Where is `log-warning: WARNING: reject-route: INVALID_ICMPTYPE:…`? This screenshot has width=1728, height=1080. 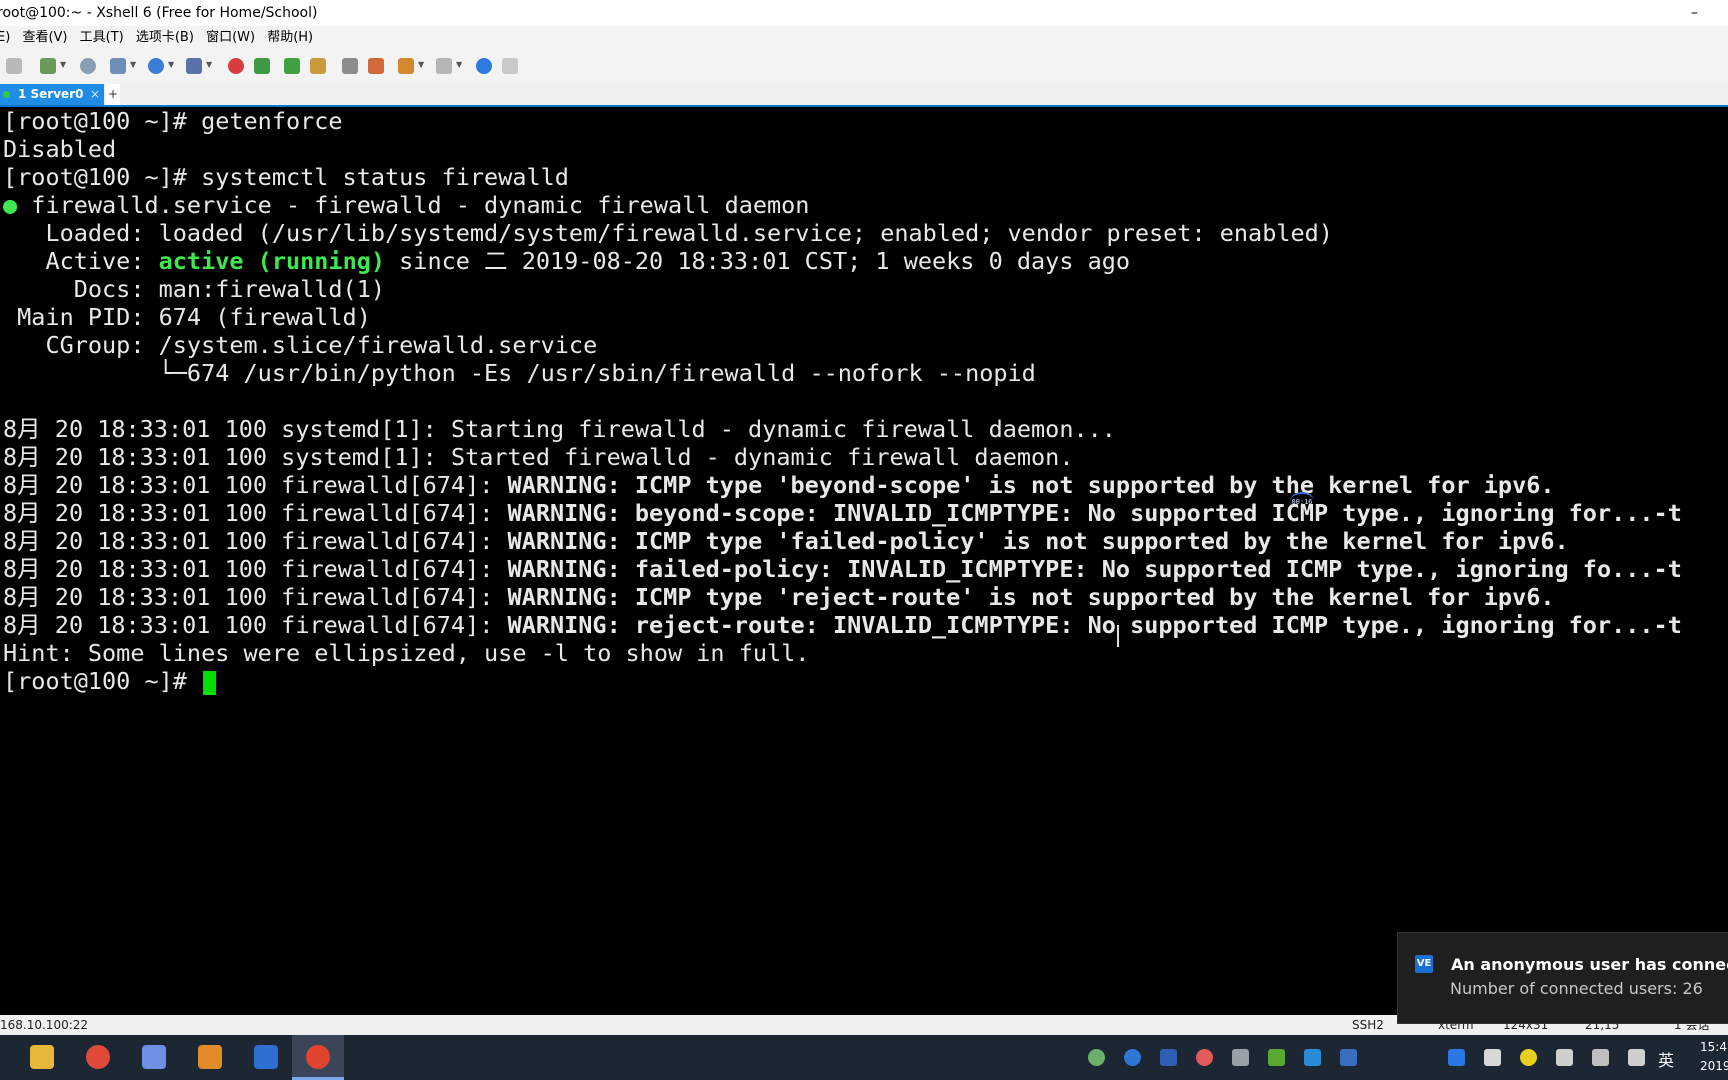 log-warning: WARNING: reject-route: INVALID_ICMPTYPE:… is located at coordinates (1094, 625).